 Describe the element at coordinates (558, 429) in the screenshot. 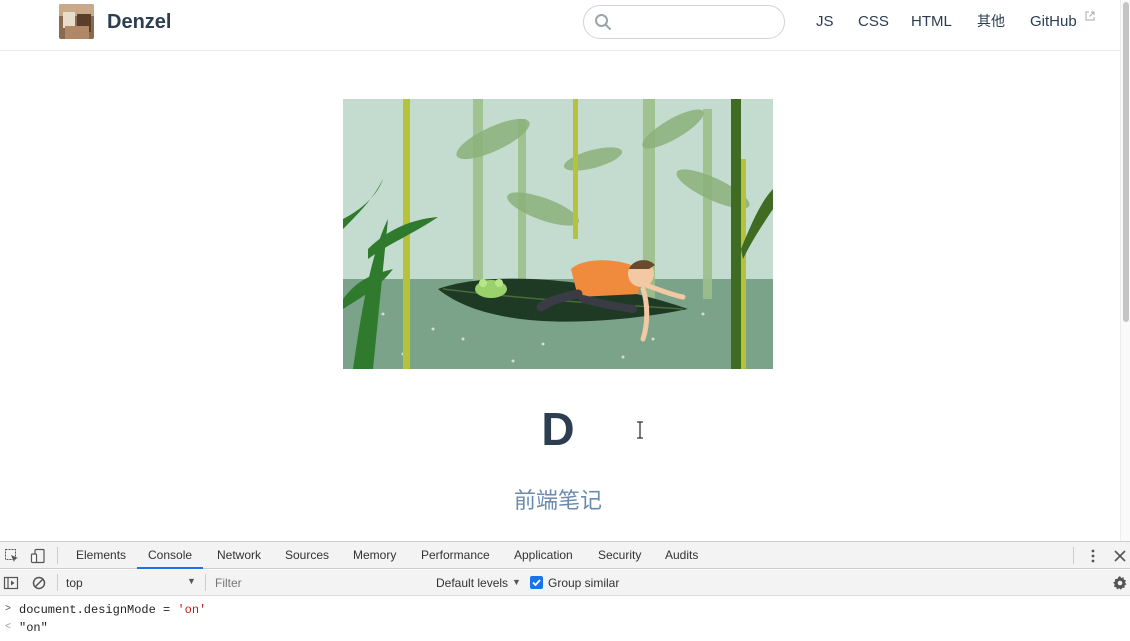

I see `hero-title: D` at that location.